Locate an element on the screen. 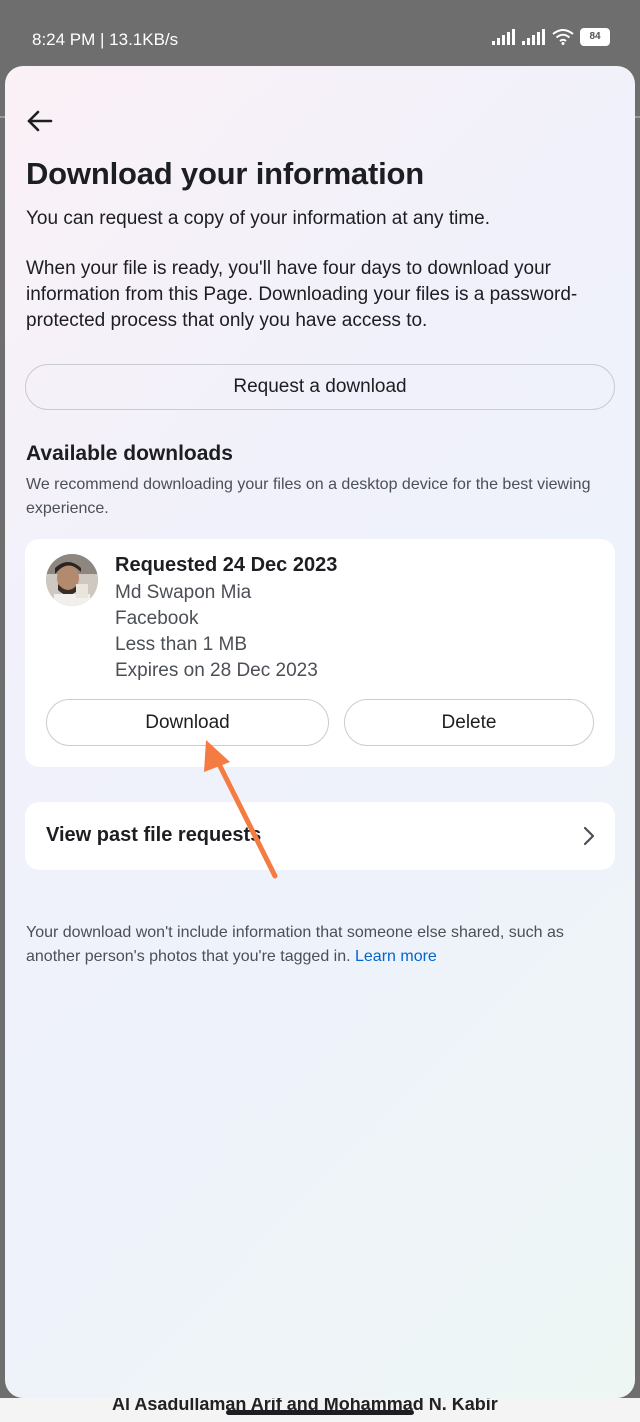  profile-photo is located at coordinates (72, 580).